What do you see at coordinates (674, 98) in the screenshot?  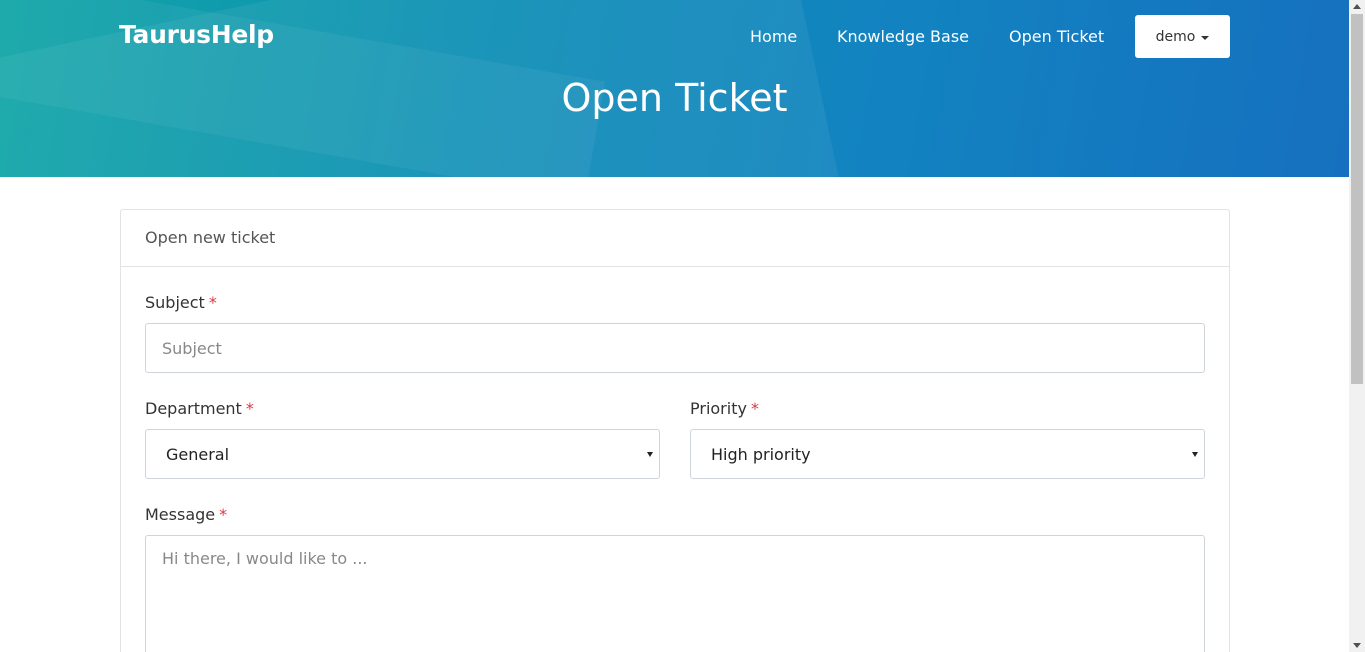 I see `page-title: Open Ticket` at bounding box center [674, 98].